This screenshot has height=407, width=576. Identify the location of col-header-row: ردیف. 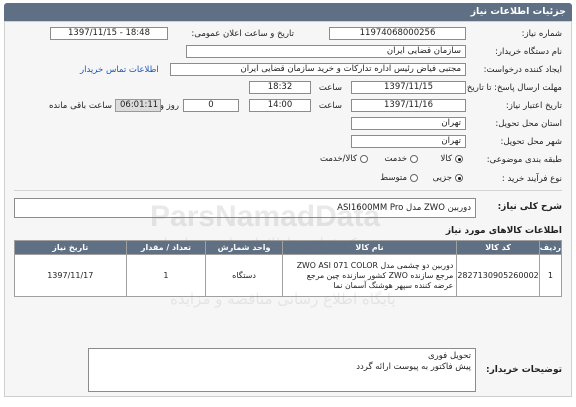
(550, 247).